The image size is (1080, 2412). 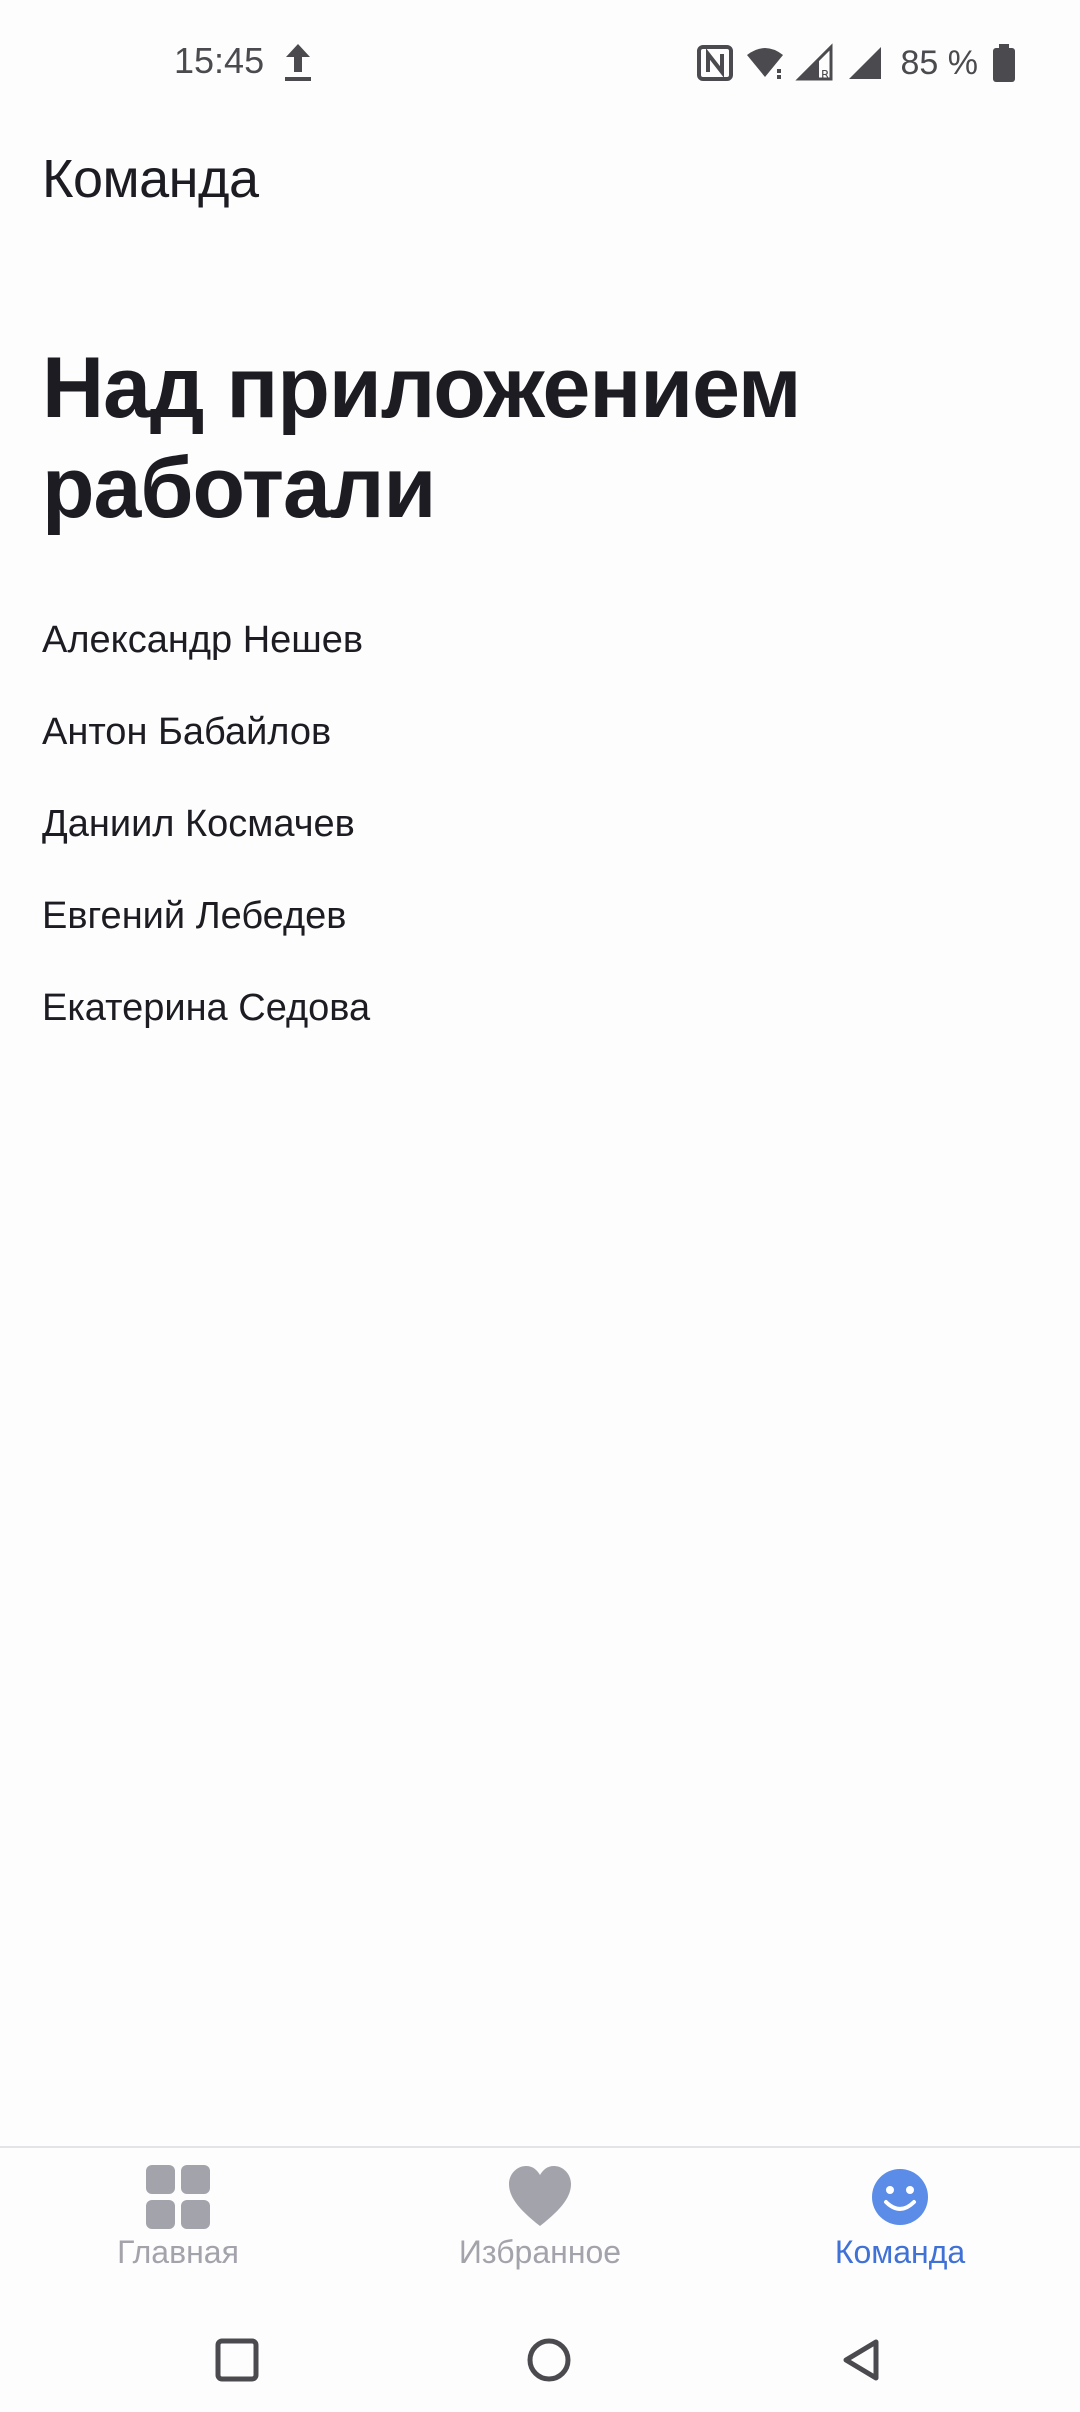 What do you see at coordinates (864, 63) in the screenshot?
I see `signal-icon` at bounding box center [864, 63].